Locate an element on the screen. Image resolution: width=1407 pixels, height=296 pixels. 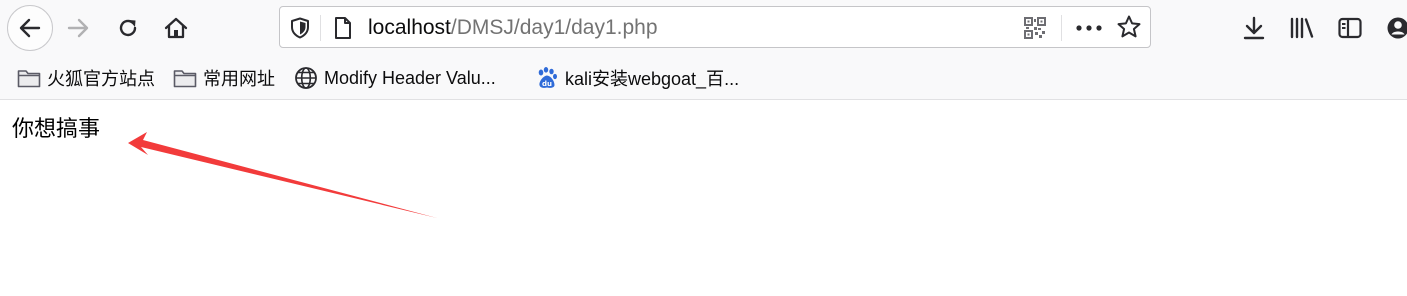
annotation-arrow is located at coordinates (282, 175).